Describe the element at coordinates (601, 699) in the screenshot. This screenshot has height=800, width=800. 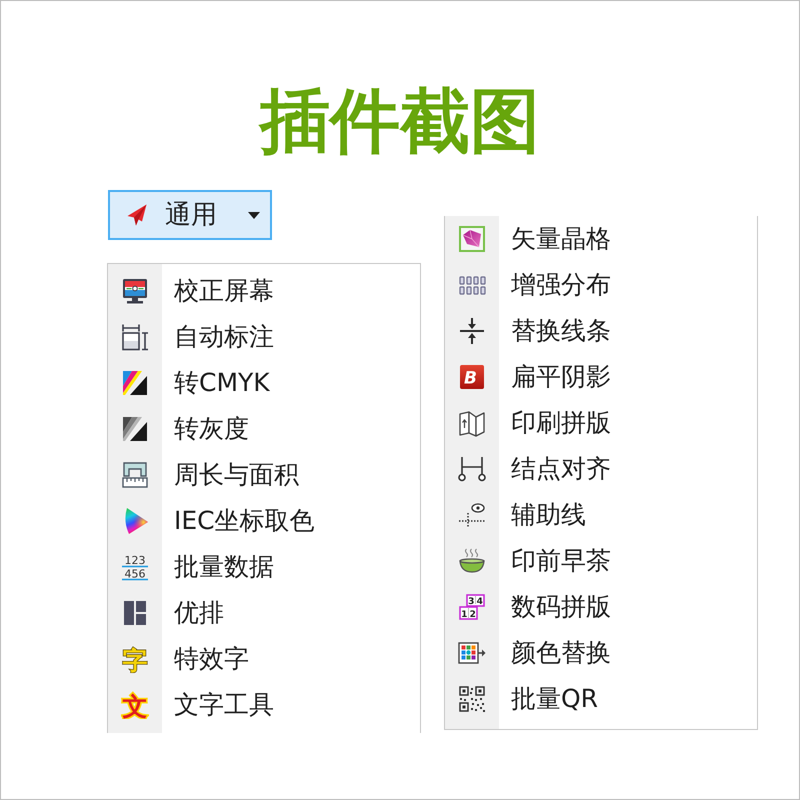
I see `menu-item: 批量QR` at that location.